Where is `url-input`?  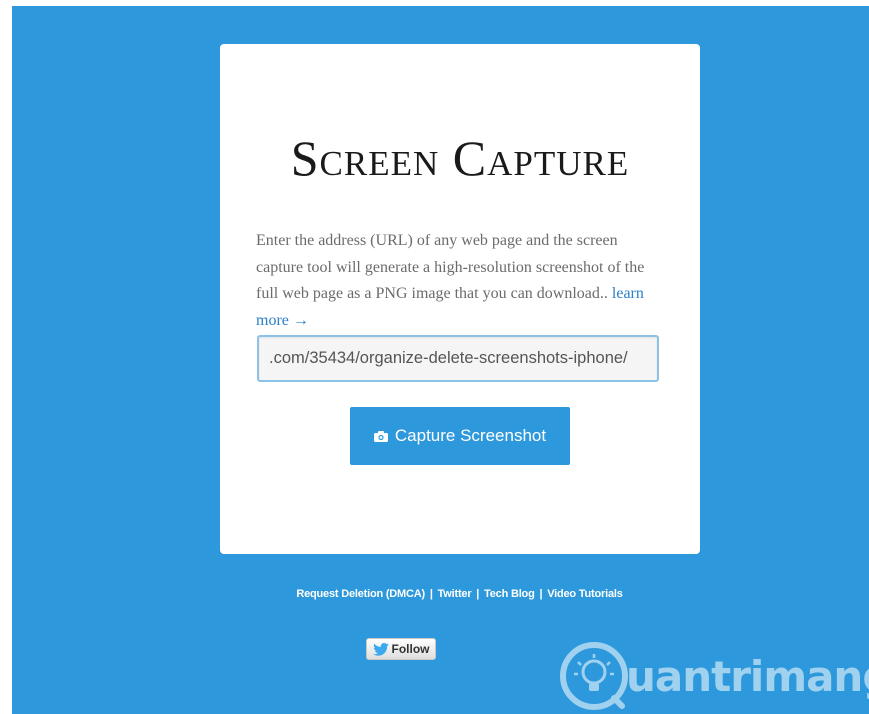 url-input is located at coordinates (458, 358).